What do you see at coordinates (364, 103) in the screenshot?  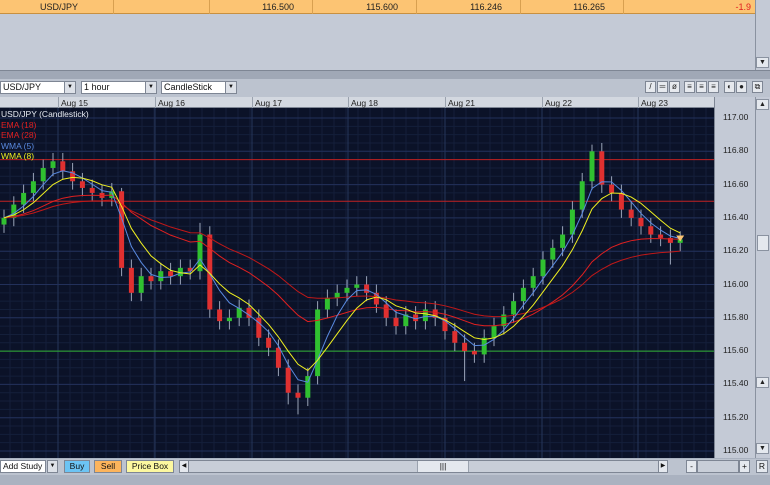 I see `date-label: Aug 18` at bounding box center [364, 103].